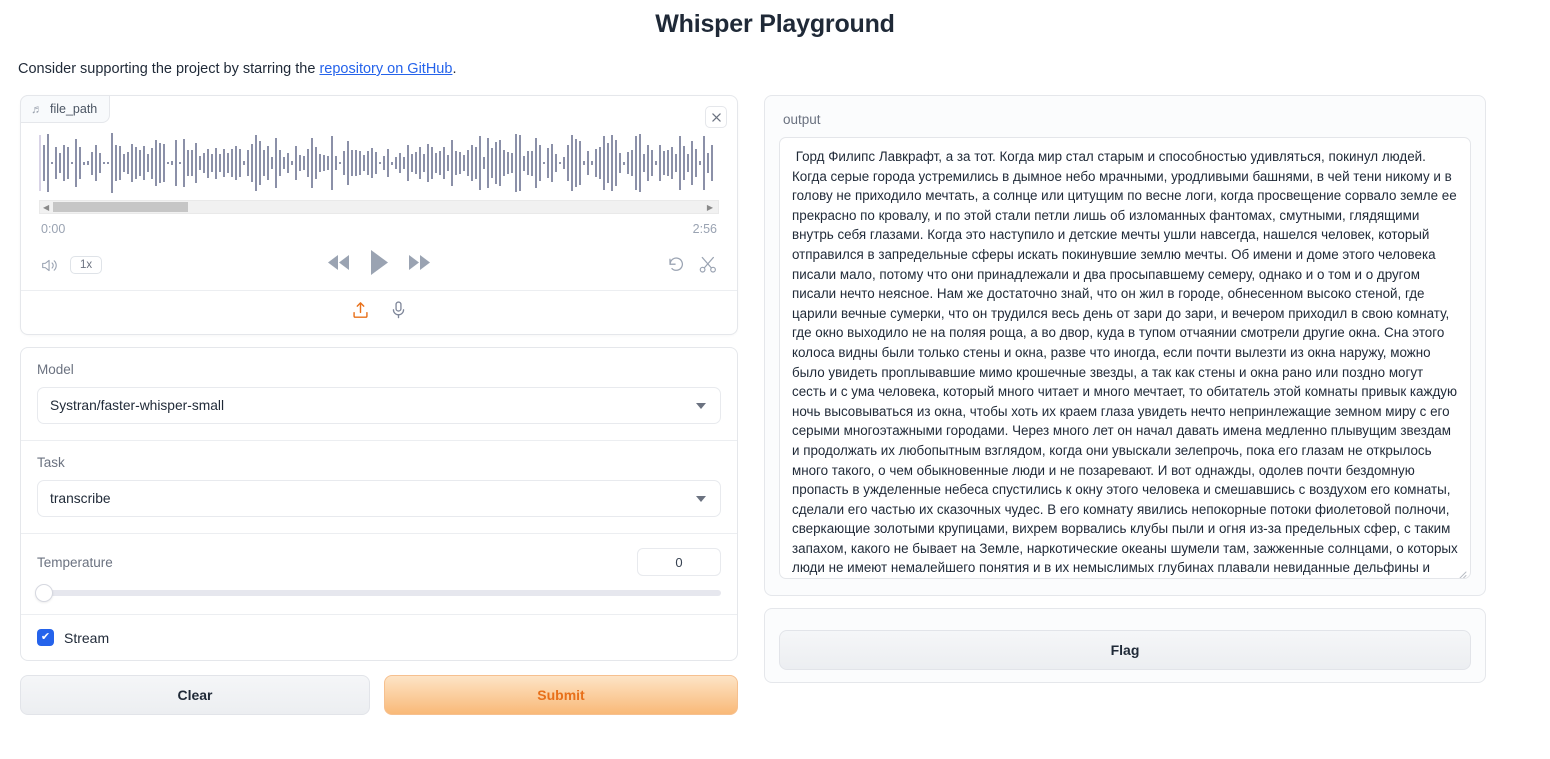 Image resolution: width=1550 pixels, height=759 pixels. What do you see at coordinates (379, 637) in the screenshot?
I see `stream-field: ✔ Stream` at bounding box center [379, 637].